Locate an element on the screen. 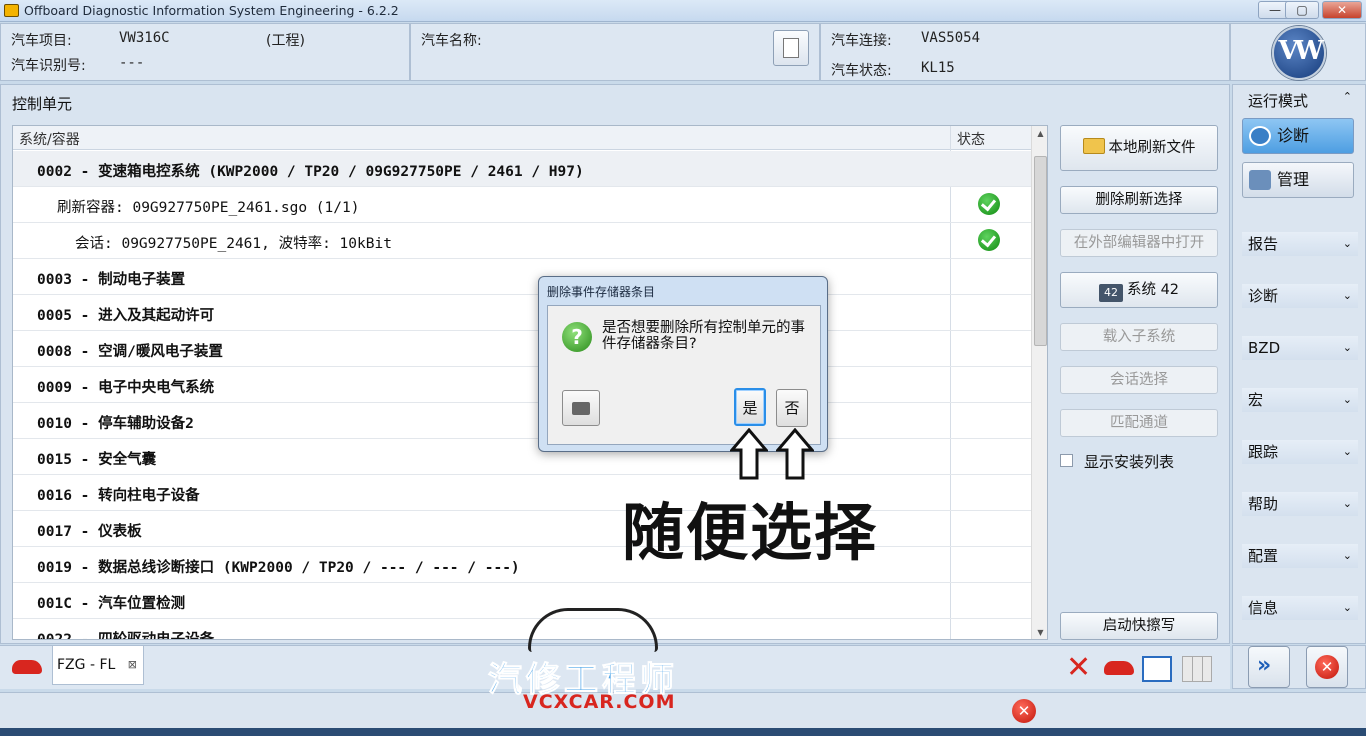 The image size is (1366, 736). row-label: 001C - 汽车位置检测 is located at coordinates (111, 604).